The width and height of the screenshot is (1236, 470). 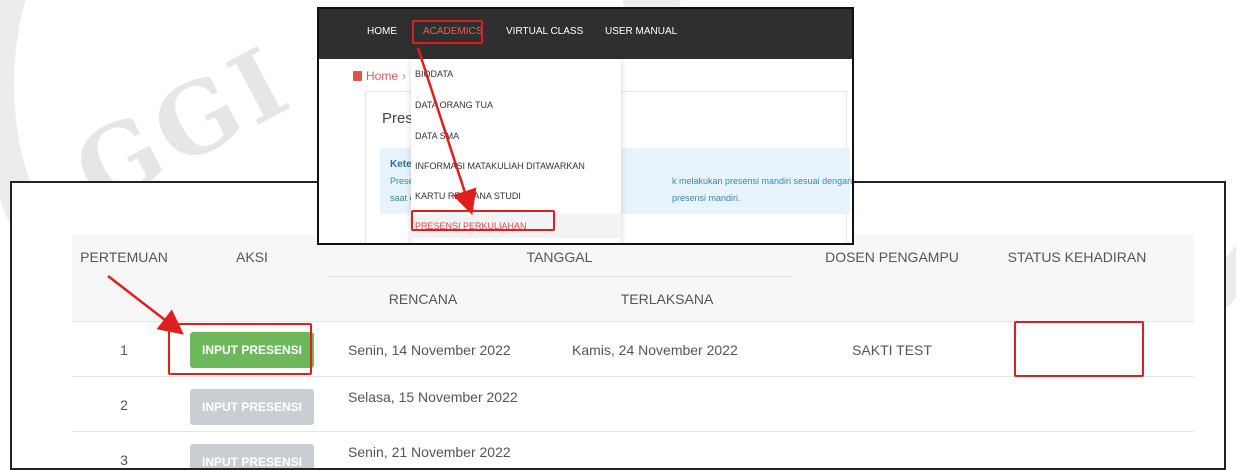 What do you see at coordinates (240, 349) in the screenshot?
I see `highlight-input-button` at bounding box center [240, 349].